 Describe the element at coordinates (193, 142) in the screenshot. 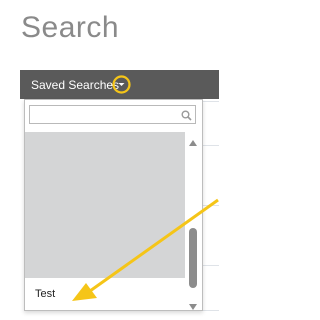

I see `scroll-up-icon` at that location.